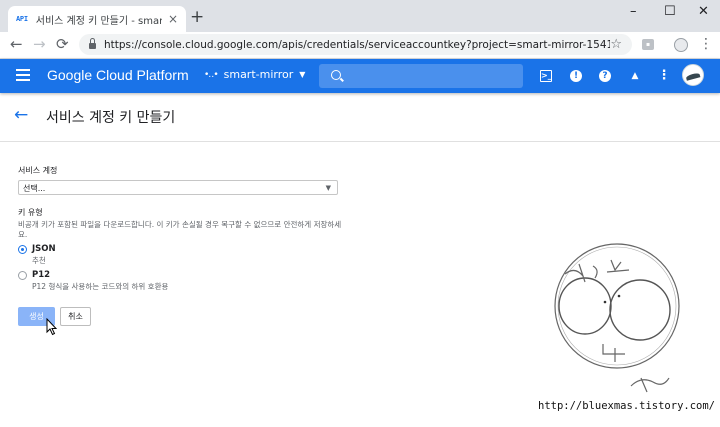 This screenshot has width=720, height=427. I want to click on project-name: smart-mirror, so click(258, 74).